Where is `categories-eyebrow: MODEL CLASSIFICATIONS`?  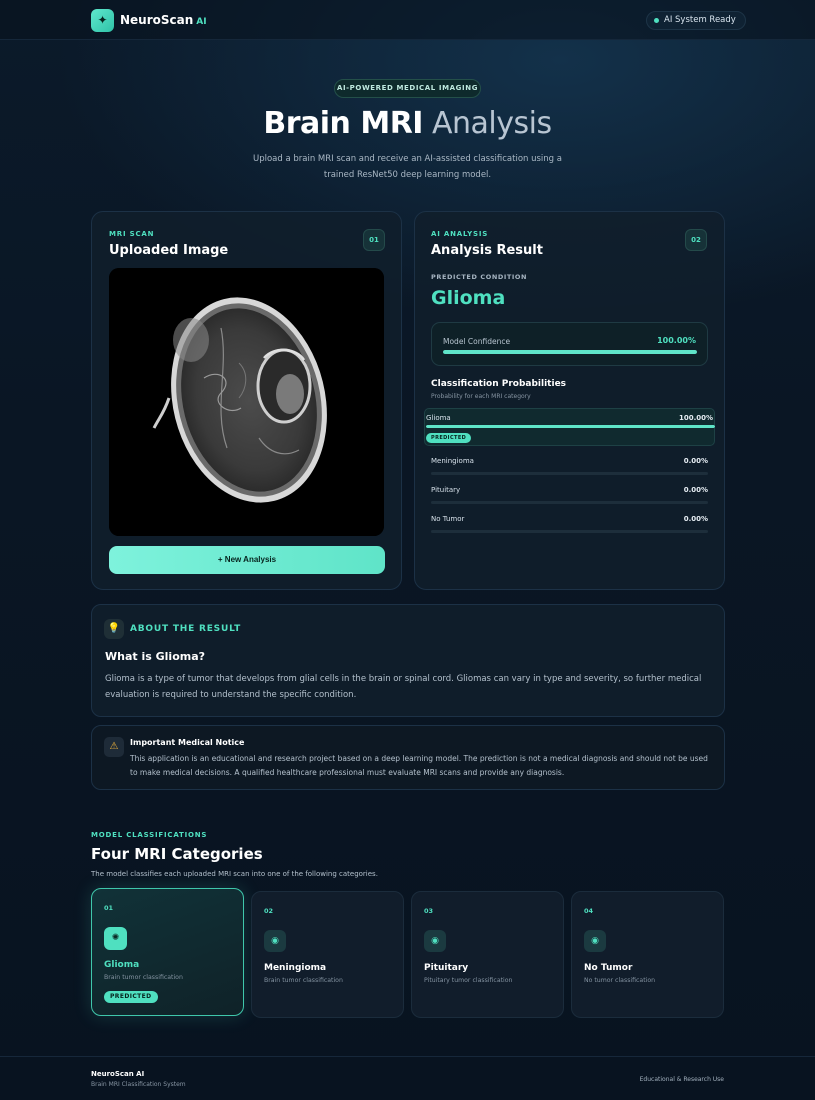 categories-eyebrow: MODEL CLASSIFICATIONS is located at coordinates (149, 835).